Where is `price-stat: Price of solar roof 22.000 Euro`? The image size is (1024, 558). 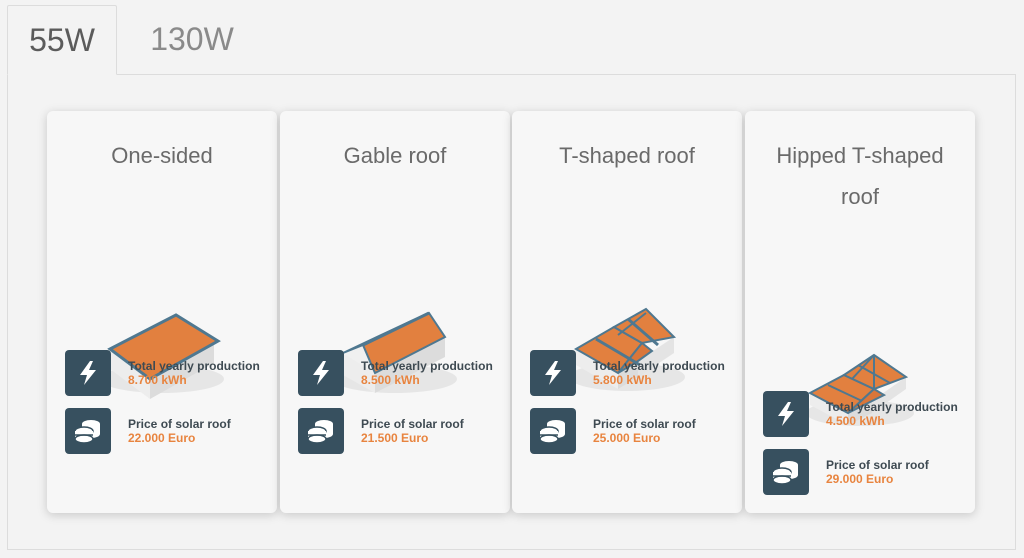
price-stat: Price of solar roof 22.000 Euro is located at coordinates (166, 431).